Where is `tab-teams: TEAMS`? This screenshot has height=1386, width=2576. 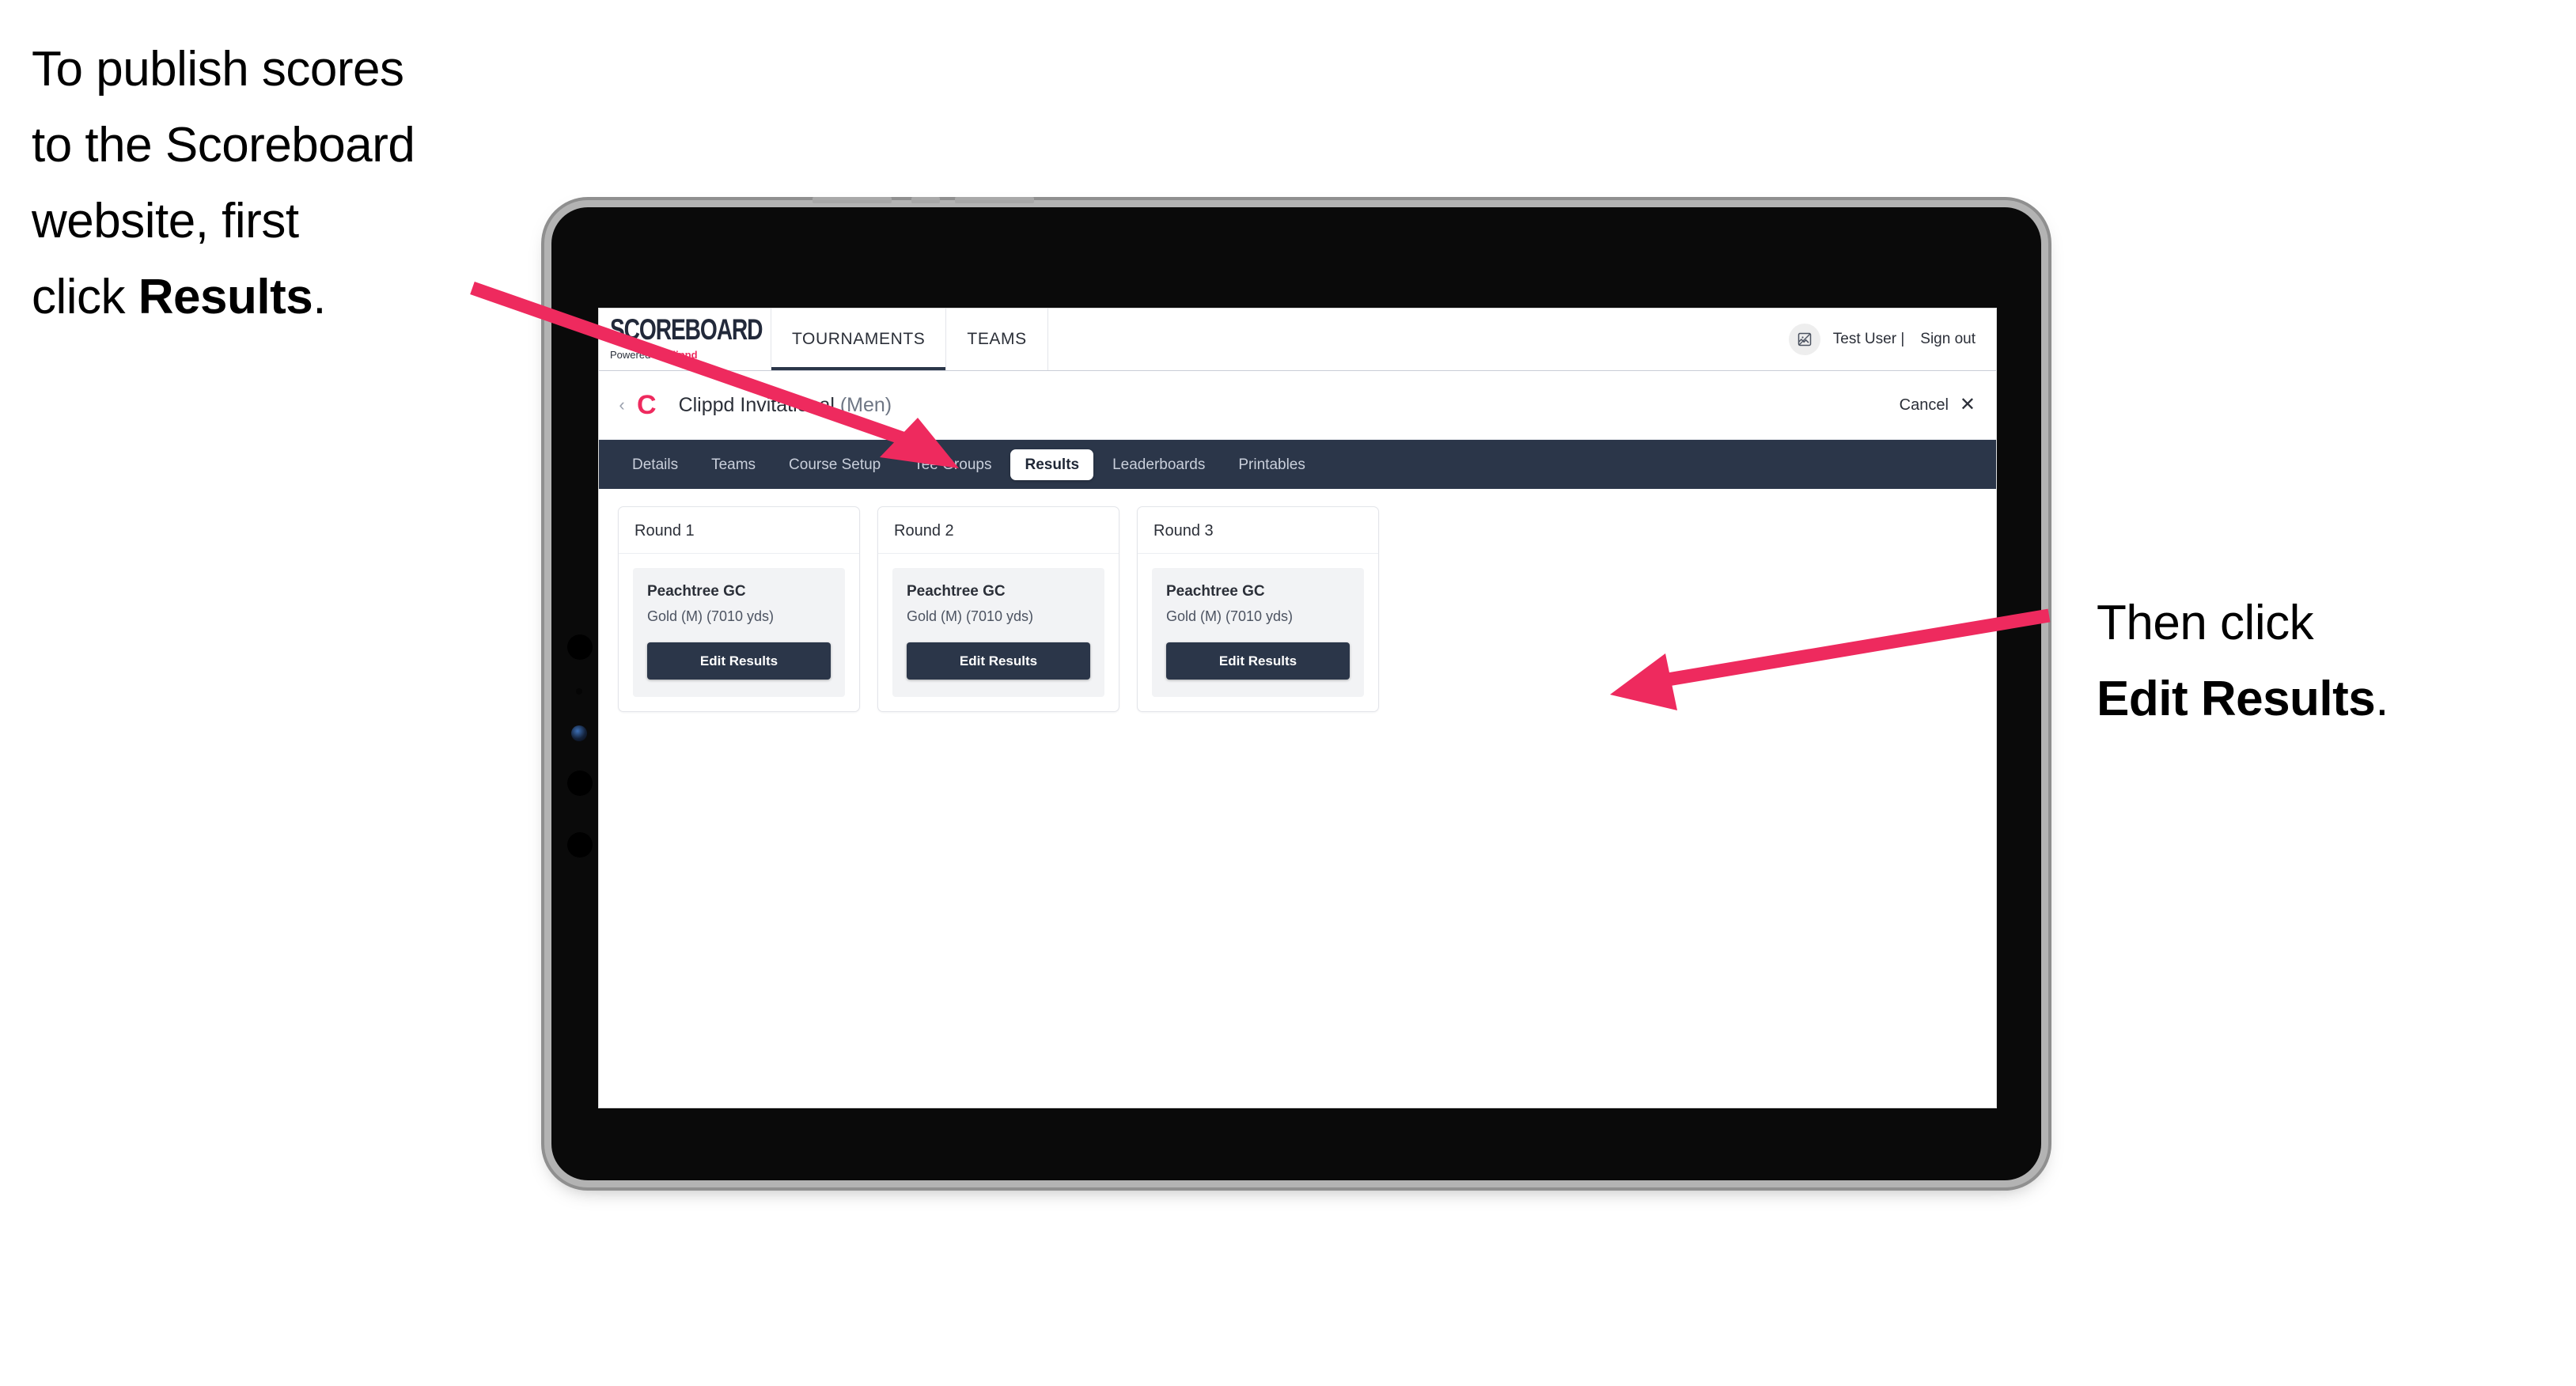
tab-teams: TEAMS is located at coordinates (997, 340).